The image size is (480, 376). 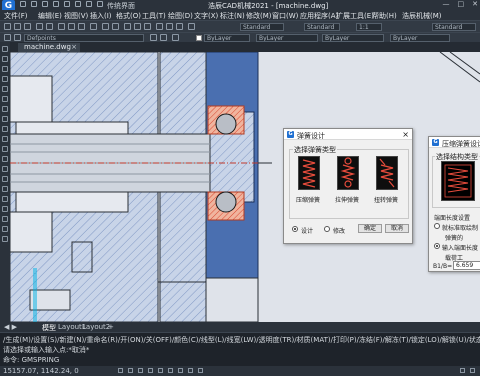 What do you see at coordinates (5, 199) in the screenshot?
I see `gradient-icon` at bounding box center [5, 199].